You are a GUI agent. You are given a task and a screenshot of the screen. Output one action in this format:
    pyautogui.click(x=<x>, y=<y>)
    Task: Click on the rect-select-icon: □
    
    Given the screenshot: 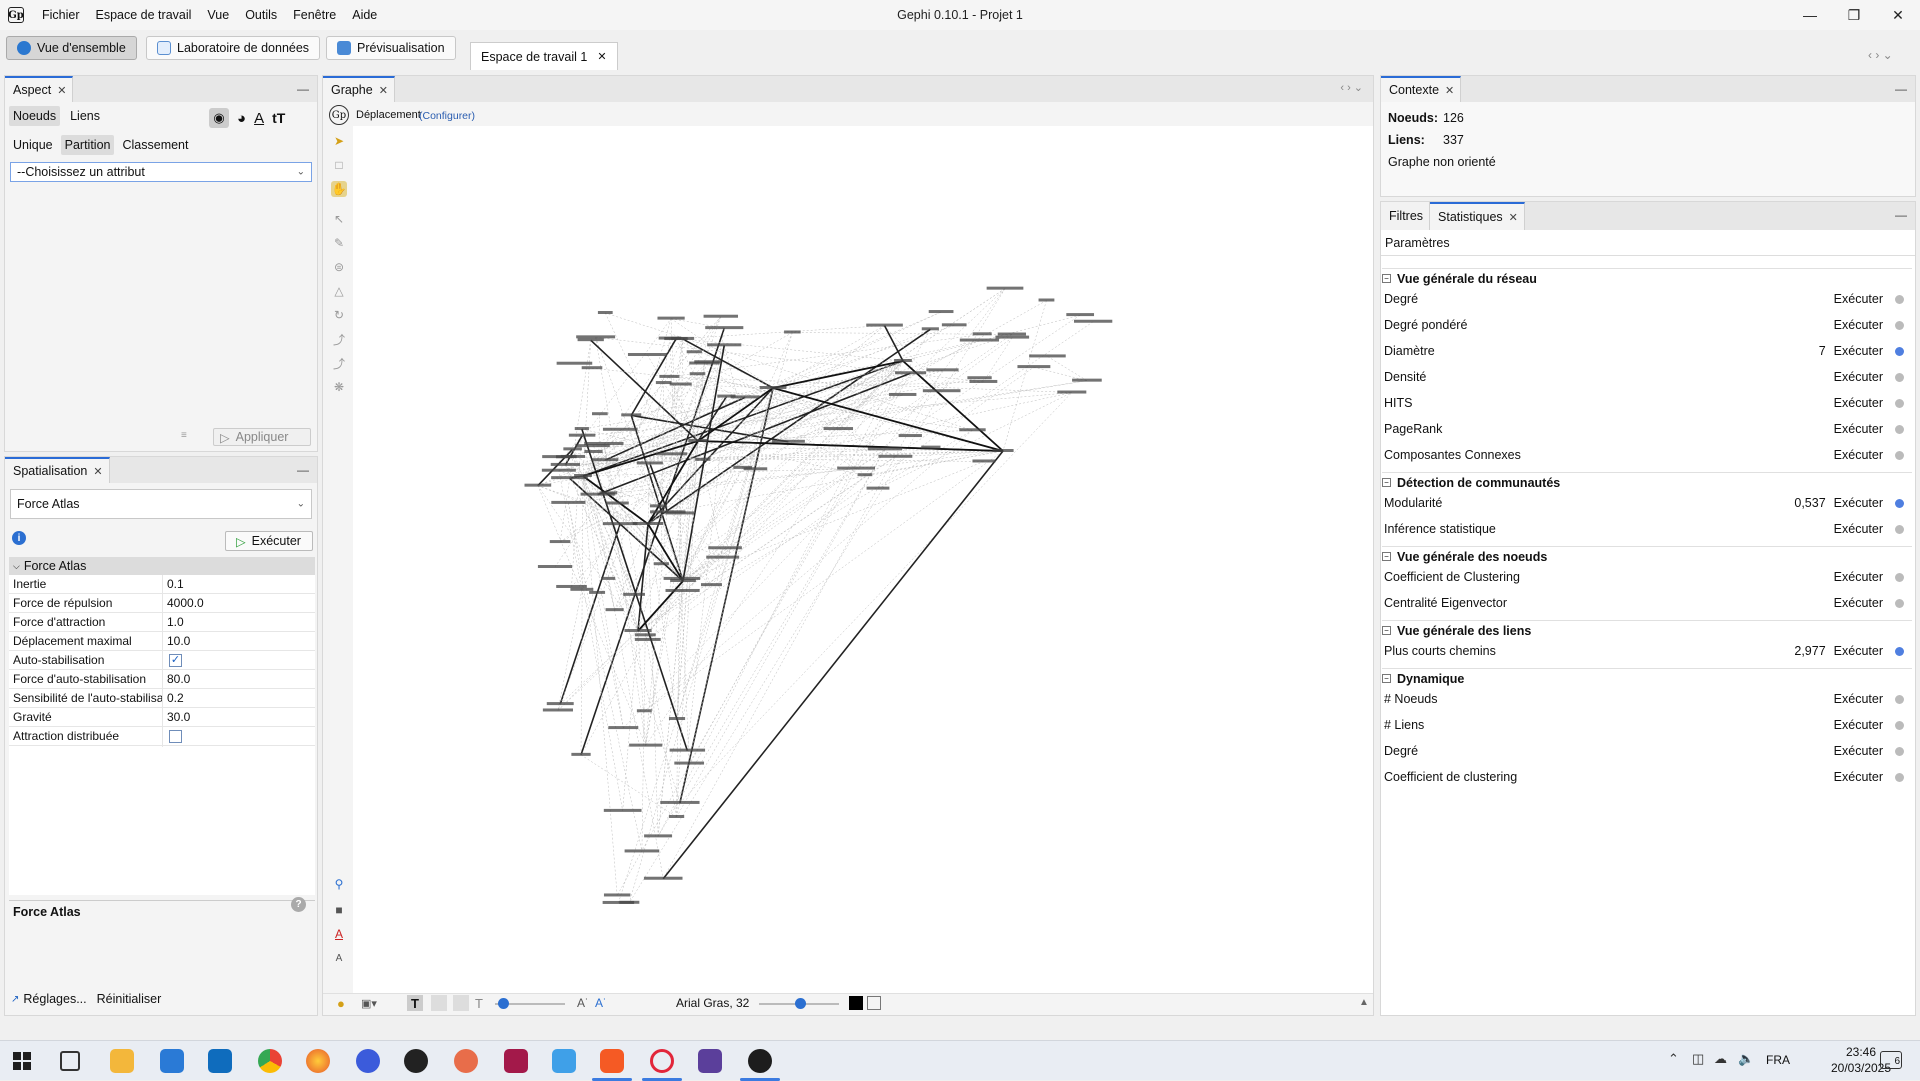 What is the action you would take?
    pyautogui.click(x=339, y=165)
    